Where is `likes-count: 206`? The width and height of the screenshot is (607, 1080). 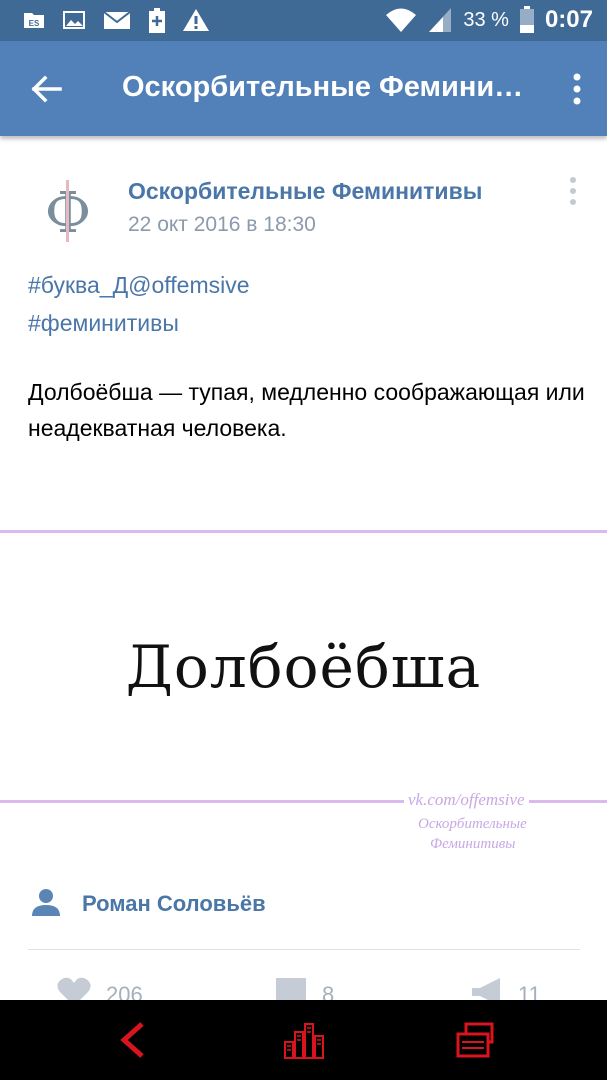
likes-count: 206 is located at coordinates (124, 991).